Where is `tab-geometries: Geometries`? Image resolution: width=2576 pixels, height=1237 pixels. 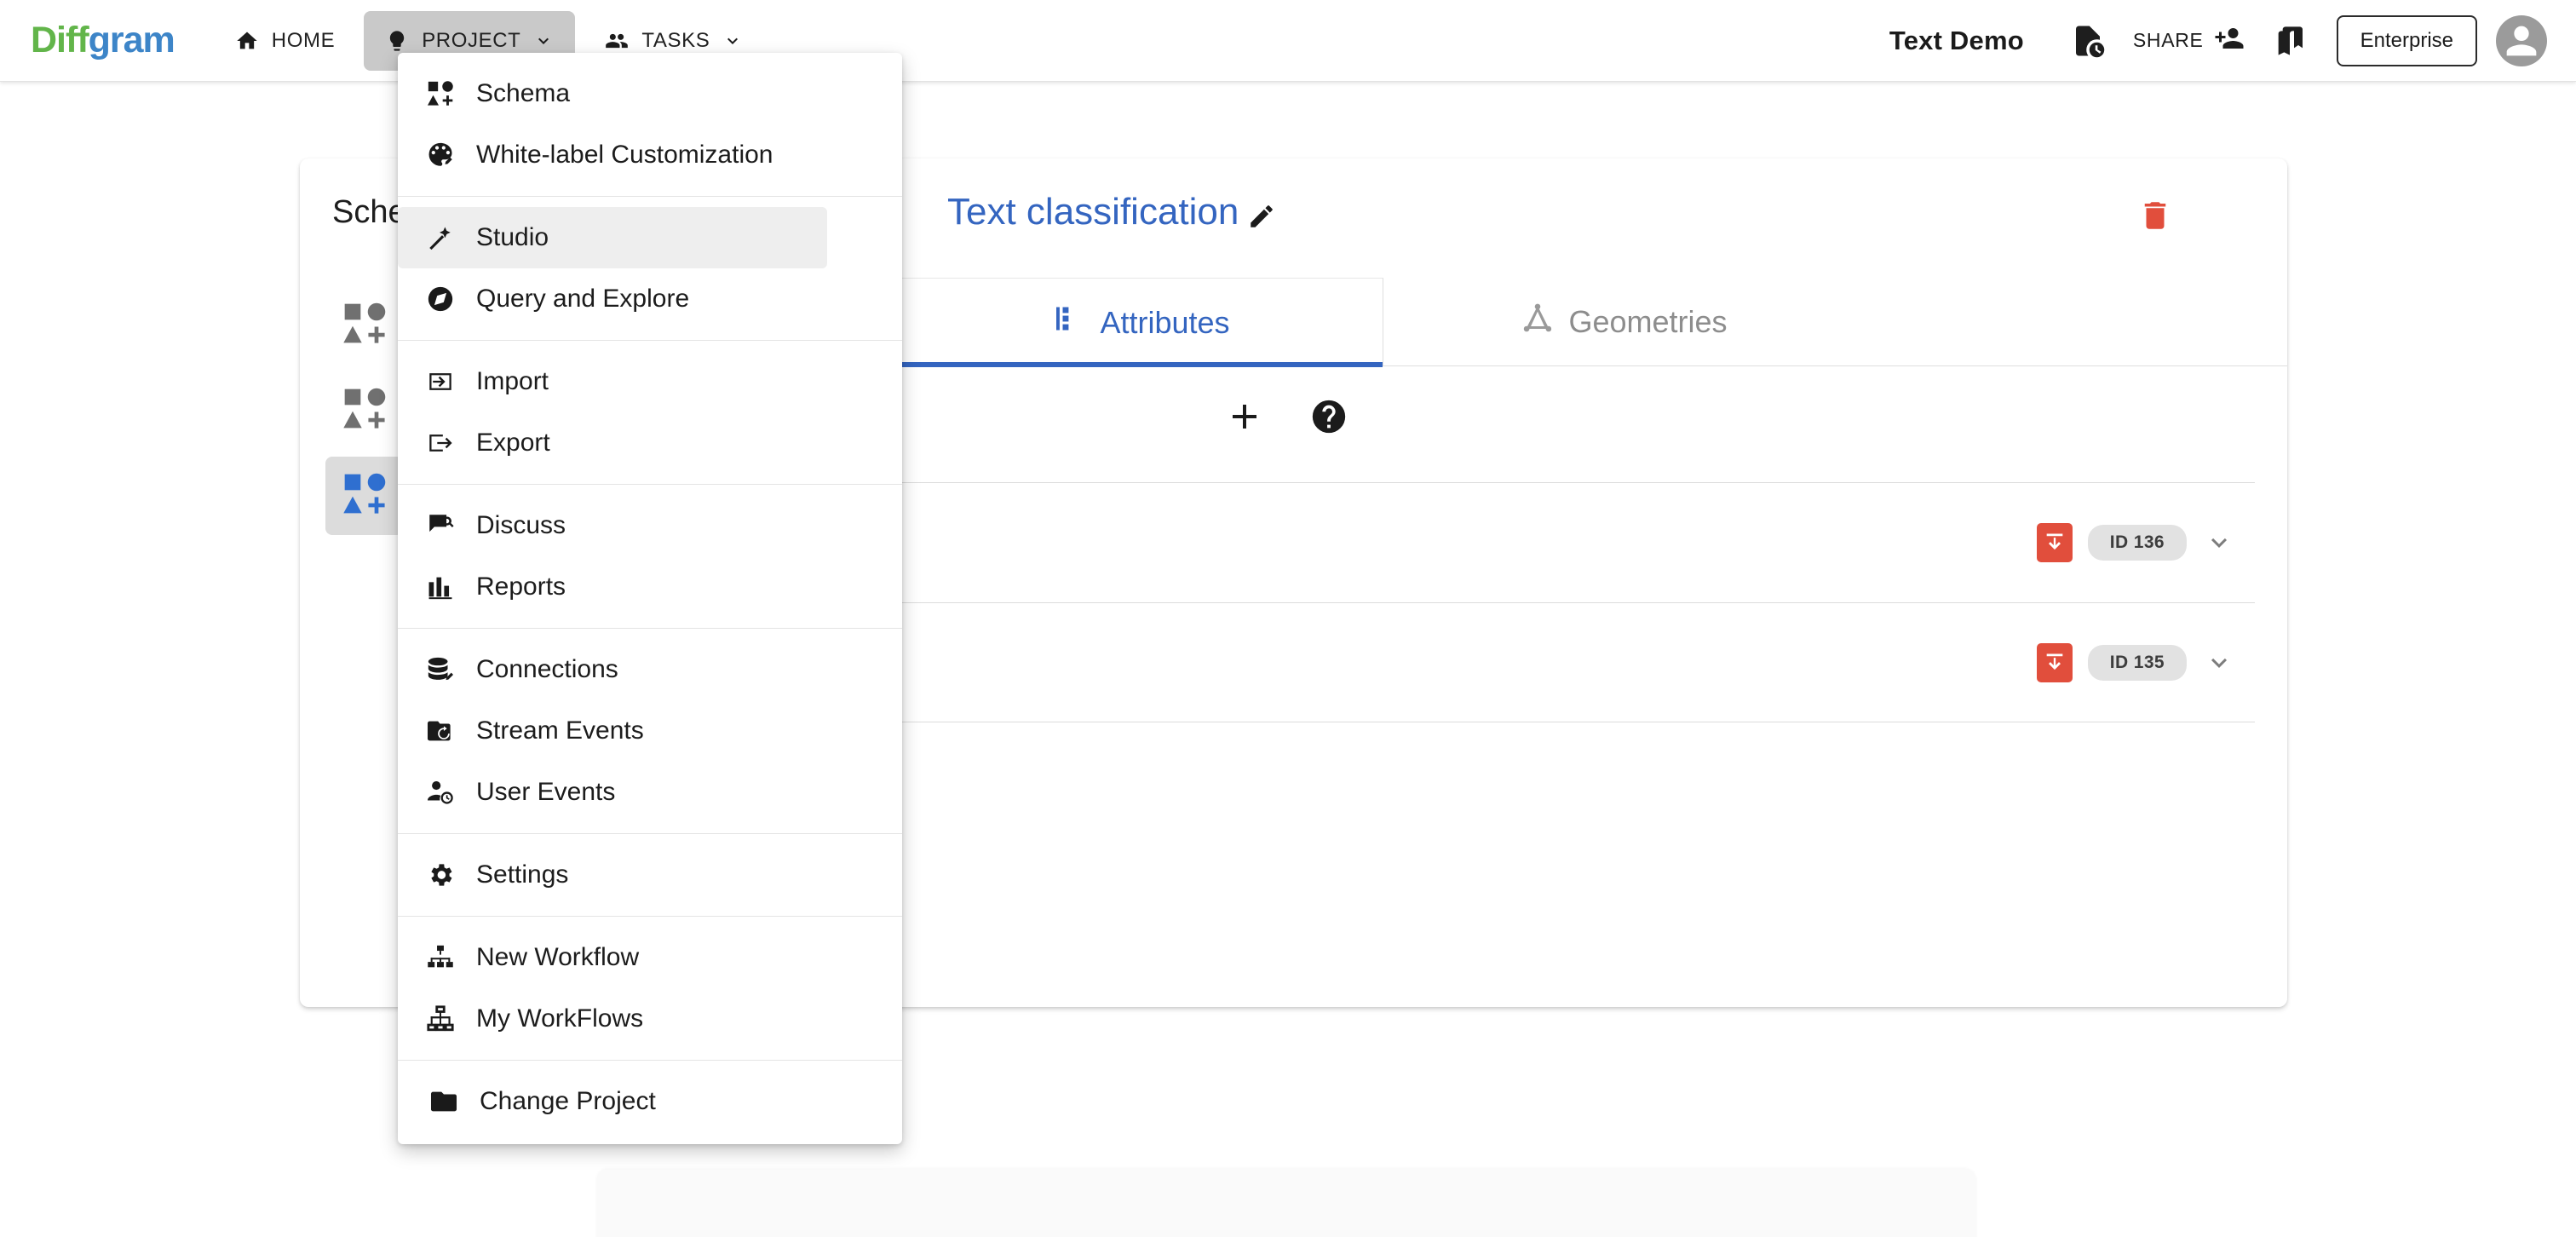
tab-geometries: Geometries is located at coordinates (1625, 322).